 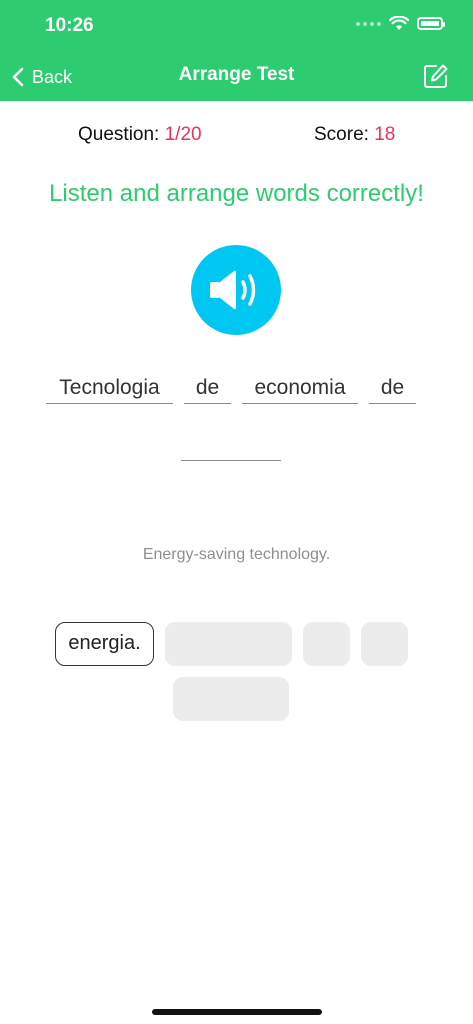 I want to click on translation-text: Energy-saving technology., so click(x=236, y=554).